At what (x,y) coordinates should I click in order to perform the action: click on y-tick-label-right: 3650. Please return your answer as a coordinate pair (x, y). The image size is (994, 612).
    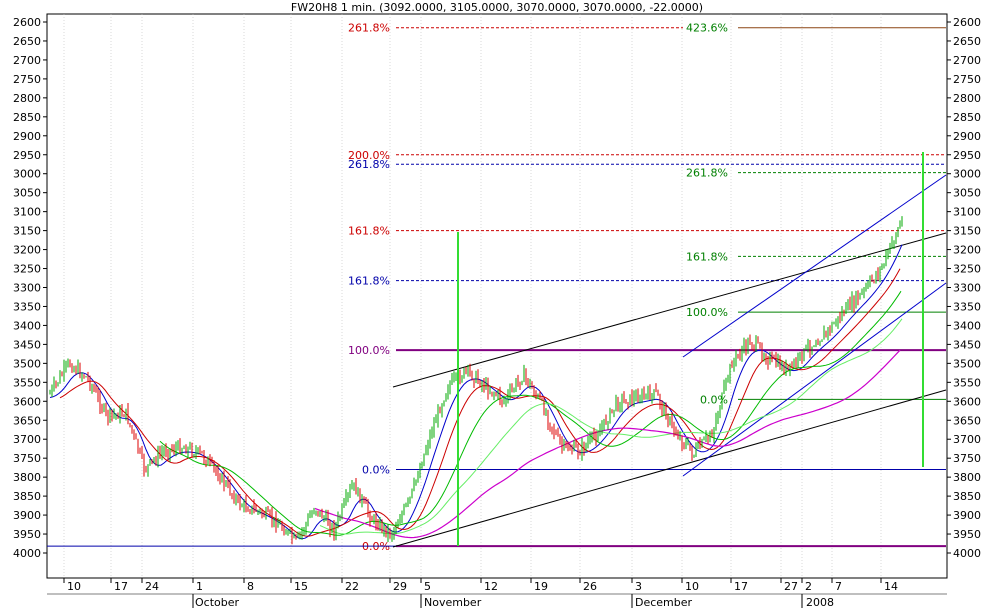
    Looking at the image, I should click on (967, 420).